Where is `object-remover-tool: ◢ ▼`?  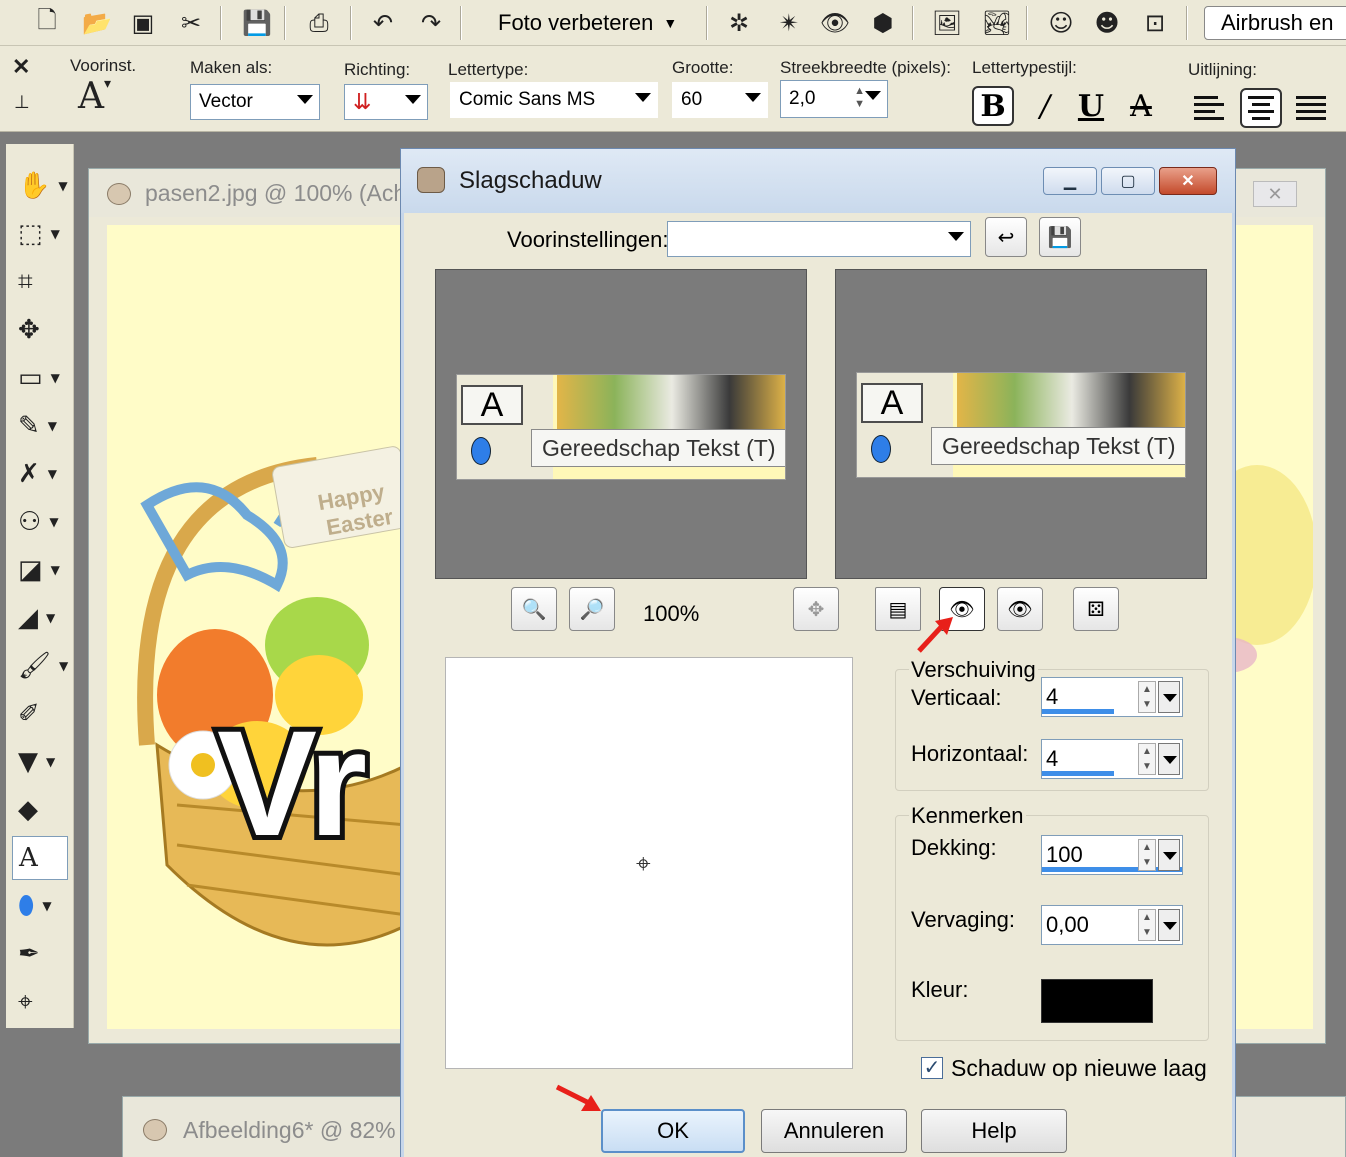
object-remover-tool: ◢ ▼ is located at coordinates (40, 618).